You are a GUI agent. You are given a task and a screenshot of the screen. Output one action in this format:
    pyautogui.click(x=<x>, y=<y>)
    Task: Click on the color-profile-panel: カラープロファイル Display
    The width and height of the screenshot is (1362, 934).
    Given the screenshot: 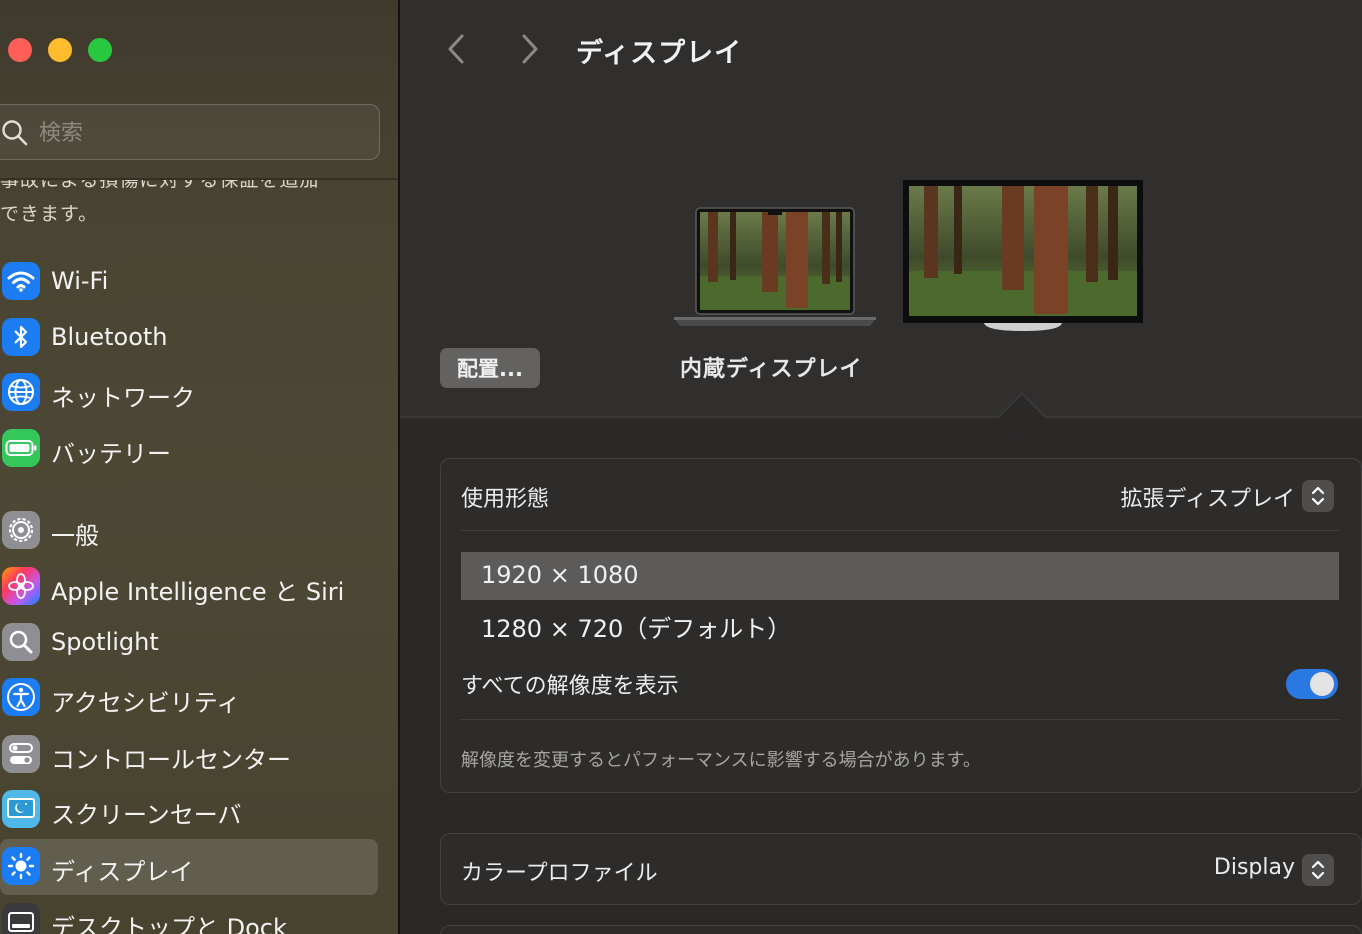 What is the action you would take?
    pyautogui.click(x=901, y=869)
    